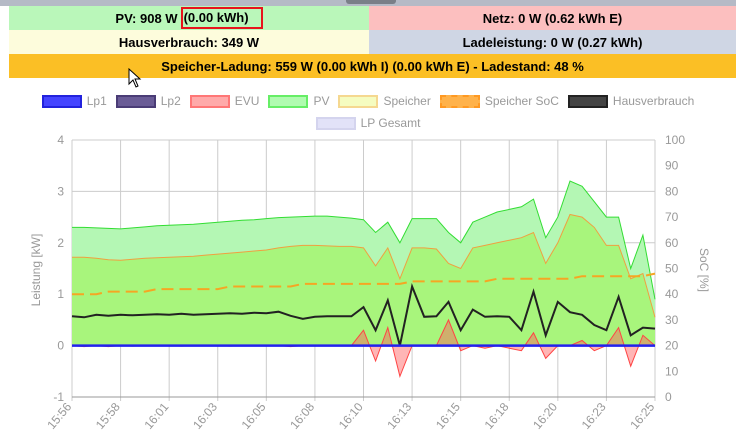 The width and height of the screenshot is (736, 444). Describe the element at coordinates (545, 416) in the screenshot. I see `x-tick-label: 16:20` at that location.